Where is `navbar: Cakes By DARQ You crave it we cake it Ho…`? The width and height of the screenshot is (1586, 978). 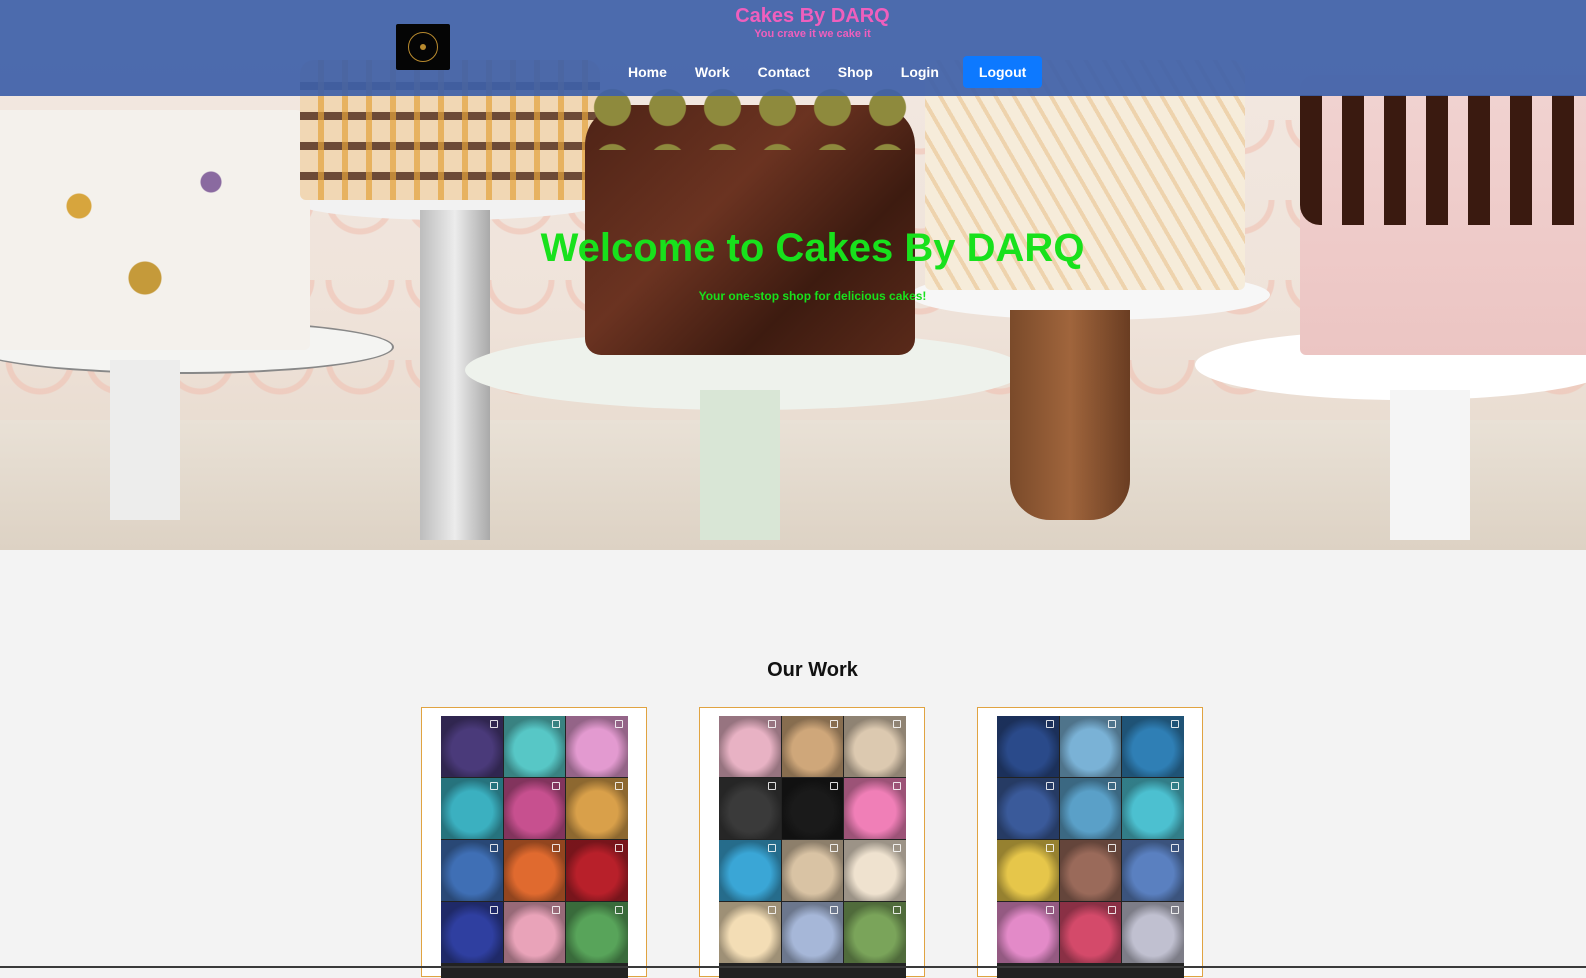
navbar: Cakes By DARQ You crave it we cake it Ho… is located at coordinates (793, 48).